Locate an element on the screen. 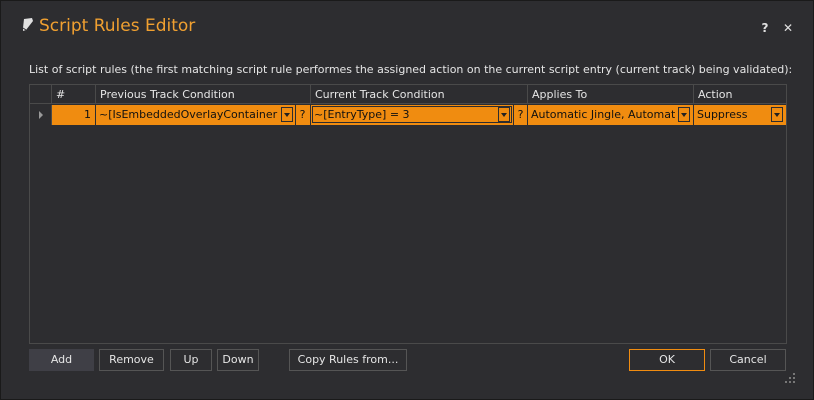 The height and width of the screenshot is (400, 814). previous-condition-help-button: ? is located at coordinates (302, 115).